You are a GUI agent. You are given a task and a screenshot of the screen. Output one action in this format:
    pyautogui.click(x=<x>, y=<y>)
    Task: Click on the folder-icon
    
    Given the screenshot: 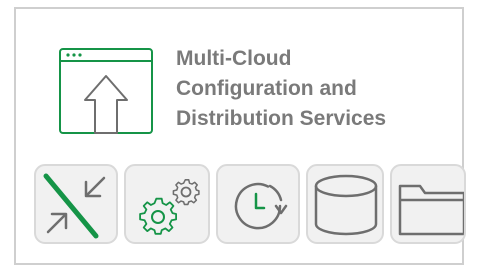 What is the action you would take?
    pyautogui.click(x=431, y=210)
    